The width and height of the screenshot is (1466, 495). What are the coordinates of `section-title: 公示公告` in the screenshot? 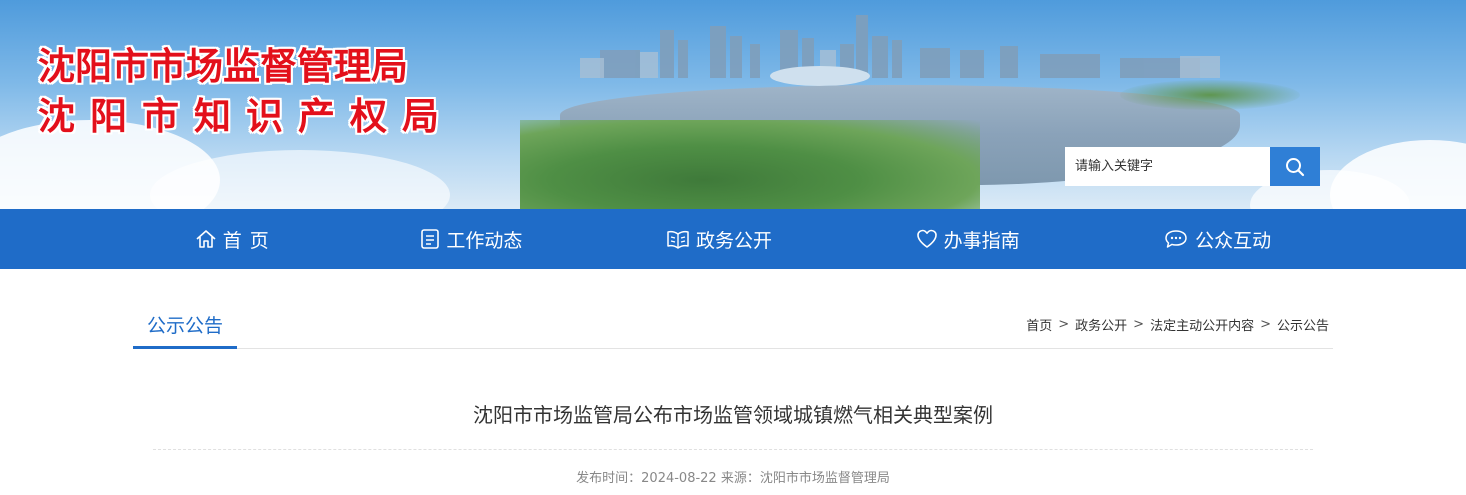 It's located at (185, 330).